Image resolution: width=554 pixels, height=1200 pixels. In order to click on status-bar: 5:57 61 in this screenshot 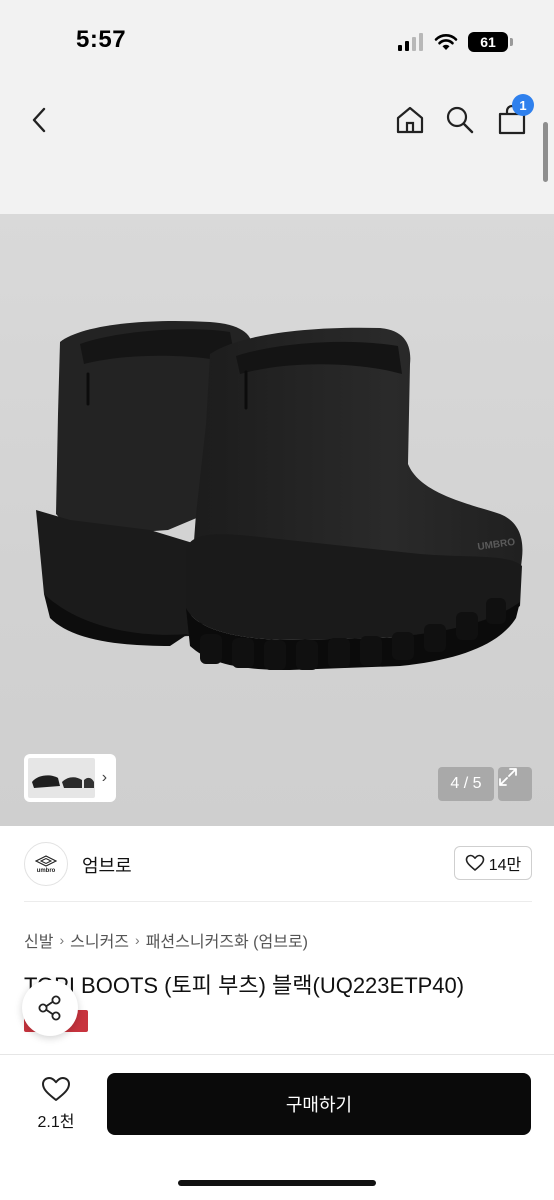, I will do `click(277, 40)`.